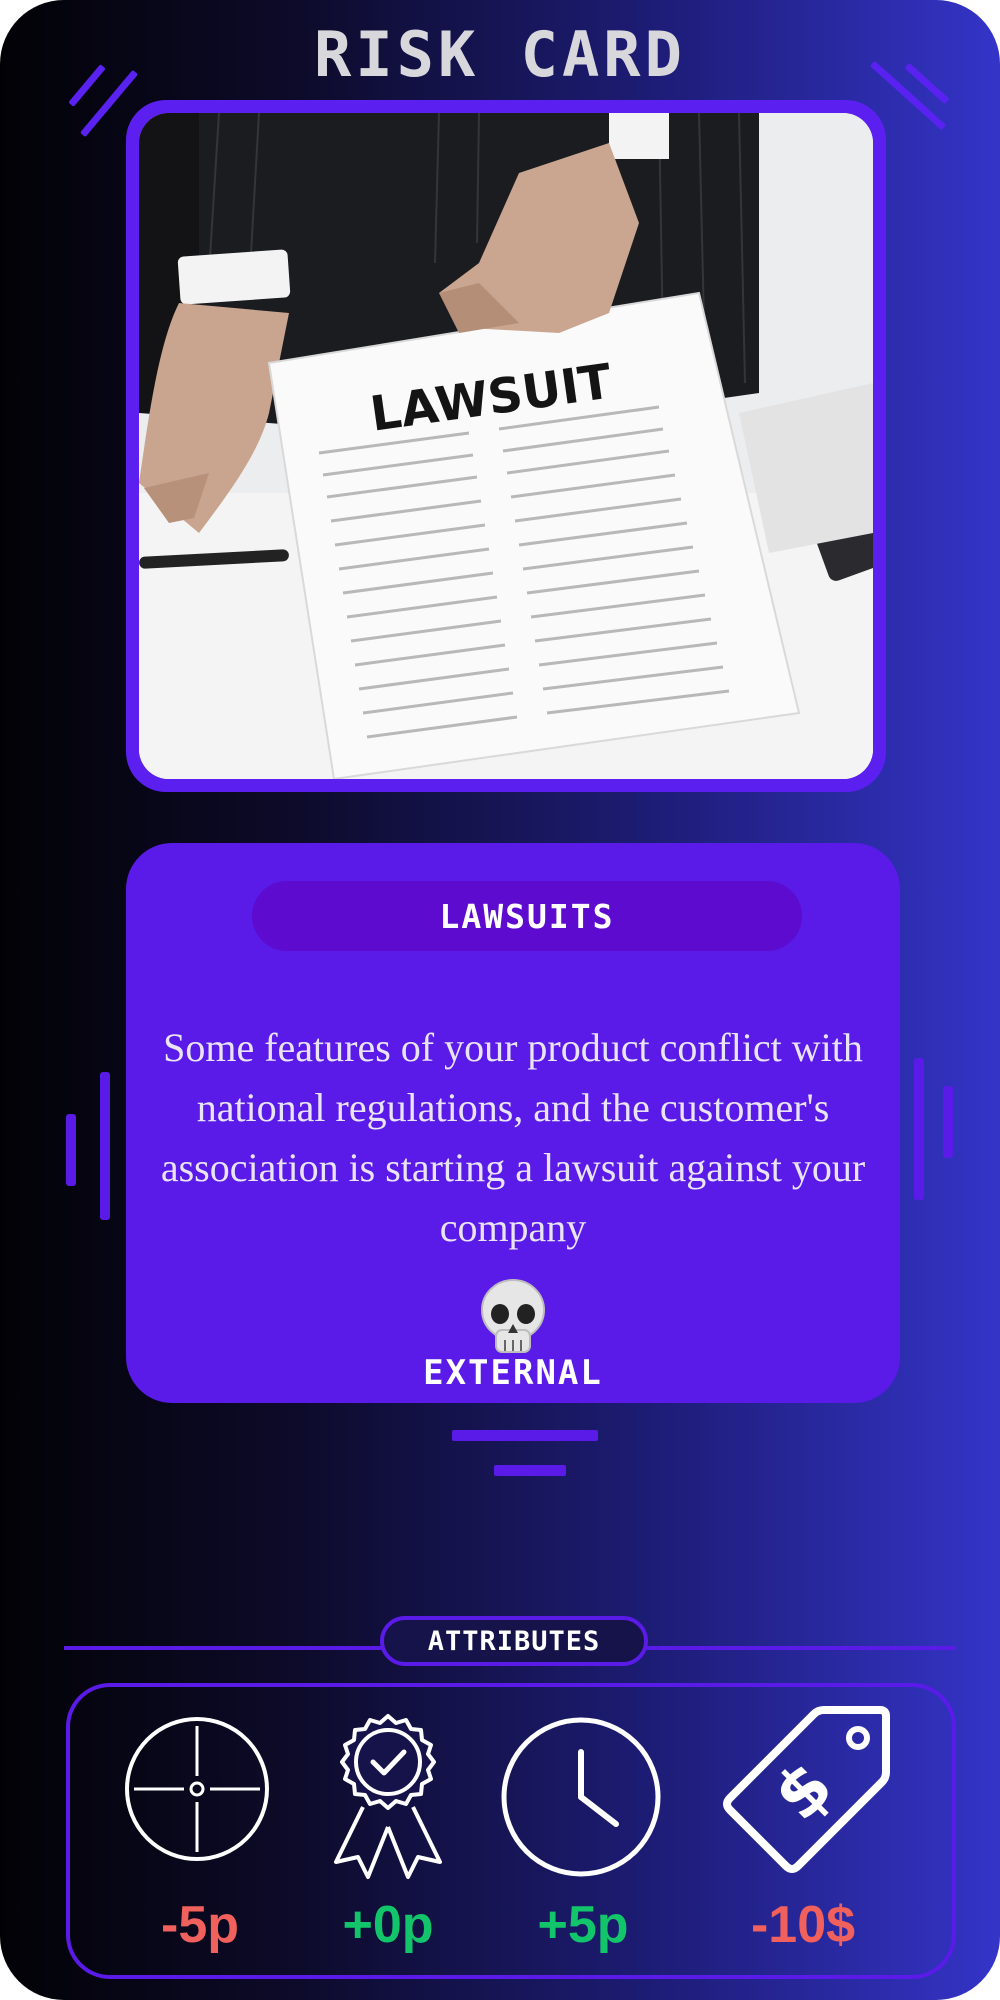 Image resolution: width=1000 pixels, height=2000 pixels. I want to click on crosshair-icon, so click(197, 1789).